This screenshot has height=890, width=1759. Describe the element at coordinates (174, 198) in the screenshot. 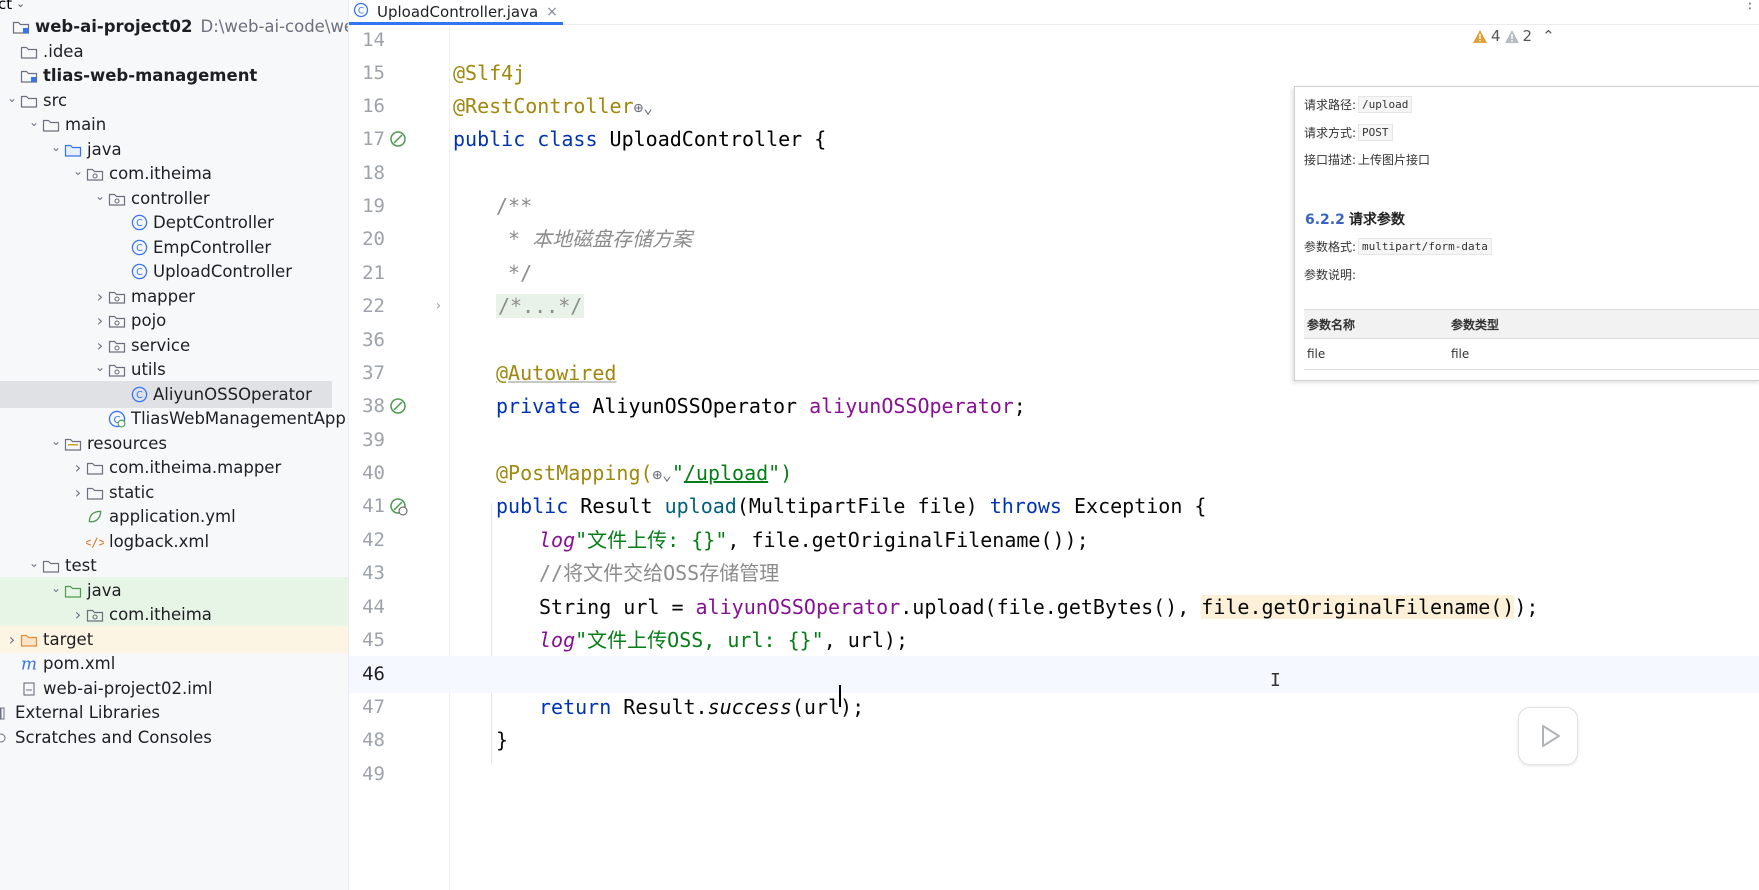

I see `tree-item-controller: ⌄ controller` at that location.